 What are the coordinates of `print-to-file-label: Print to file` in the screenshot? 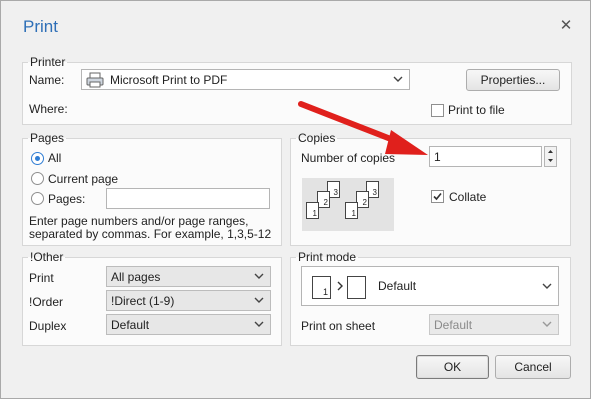 It's located at (476, 110).